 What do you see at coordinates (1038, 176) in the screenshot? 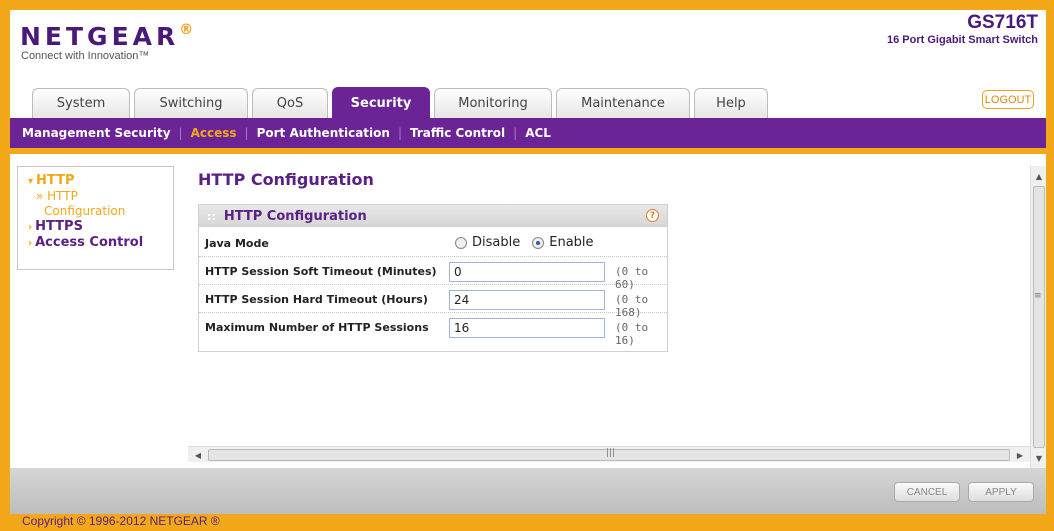
I see `scroll-up-arrow-icon: ▲` at bounding box center [1038, 176].